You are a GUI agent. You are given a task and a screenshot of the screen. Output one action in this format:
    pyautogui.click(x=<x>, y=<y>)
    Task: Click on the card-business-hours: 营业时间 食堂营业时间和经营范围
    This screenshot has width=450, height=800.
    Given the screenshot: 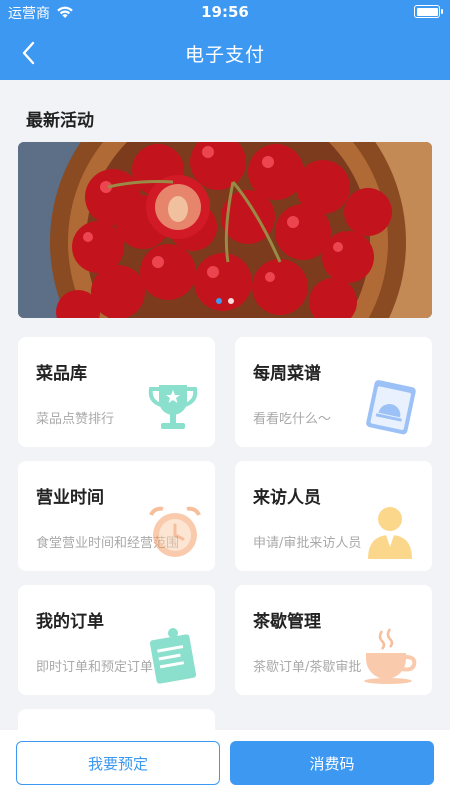 What is the action you would take?
    pyautogui.click(x=116, y=516)
    